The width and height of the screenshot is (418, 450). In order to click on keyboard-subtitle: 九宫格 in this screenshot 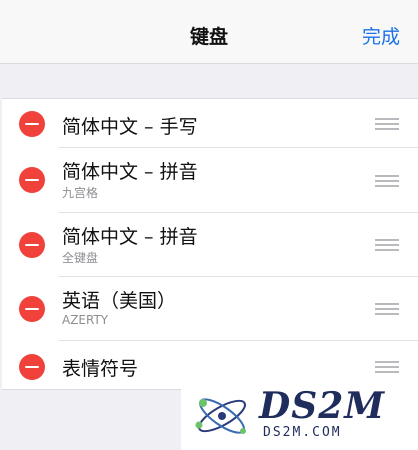, I will do `click(80, 193)`.